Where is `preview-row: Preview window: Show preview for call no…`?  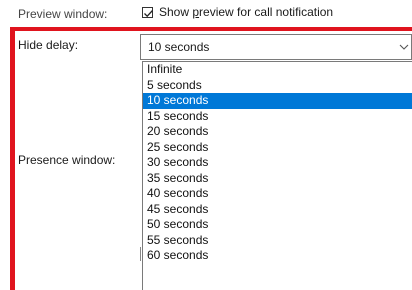 preview-row: Preview window: Show preview for call no… is located at coordinates (206, 13).